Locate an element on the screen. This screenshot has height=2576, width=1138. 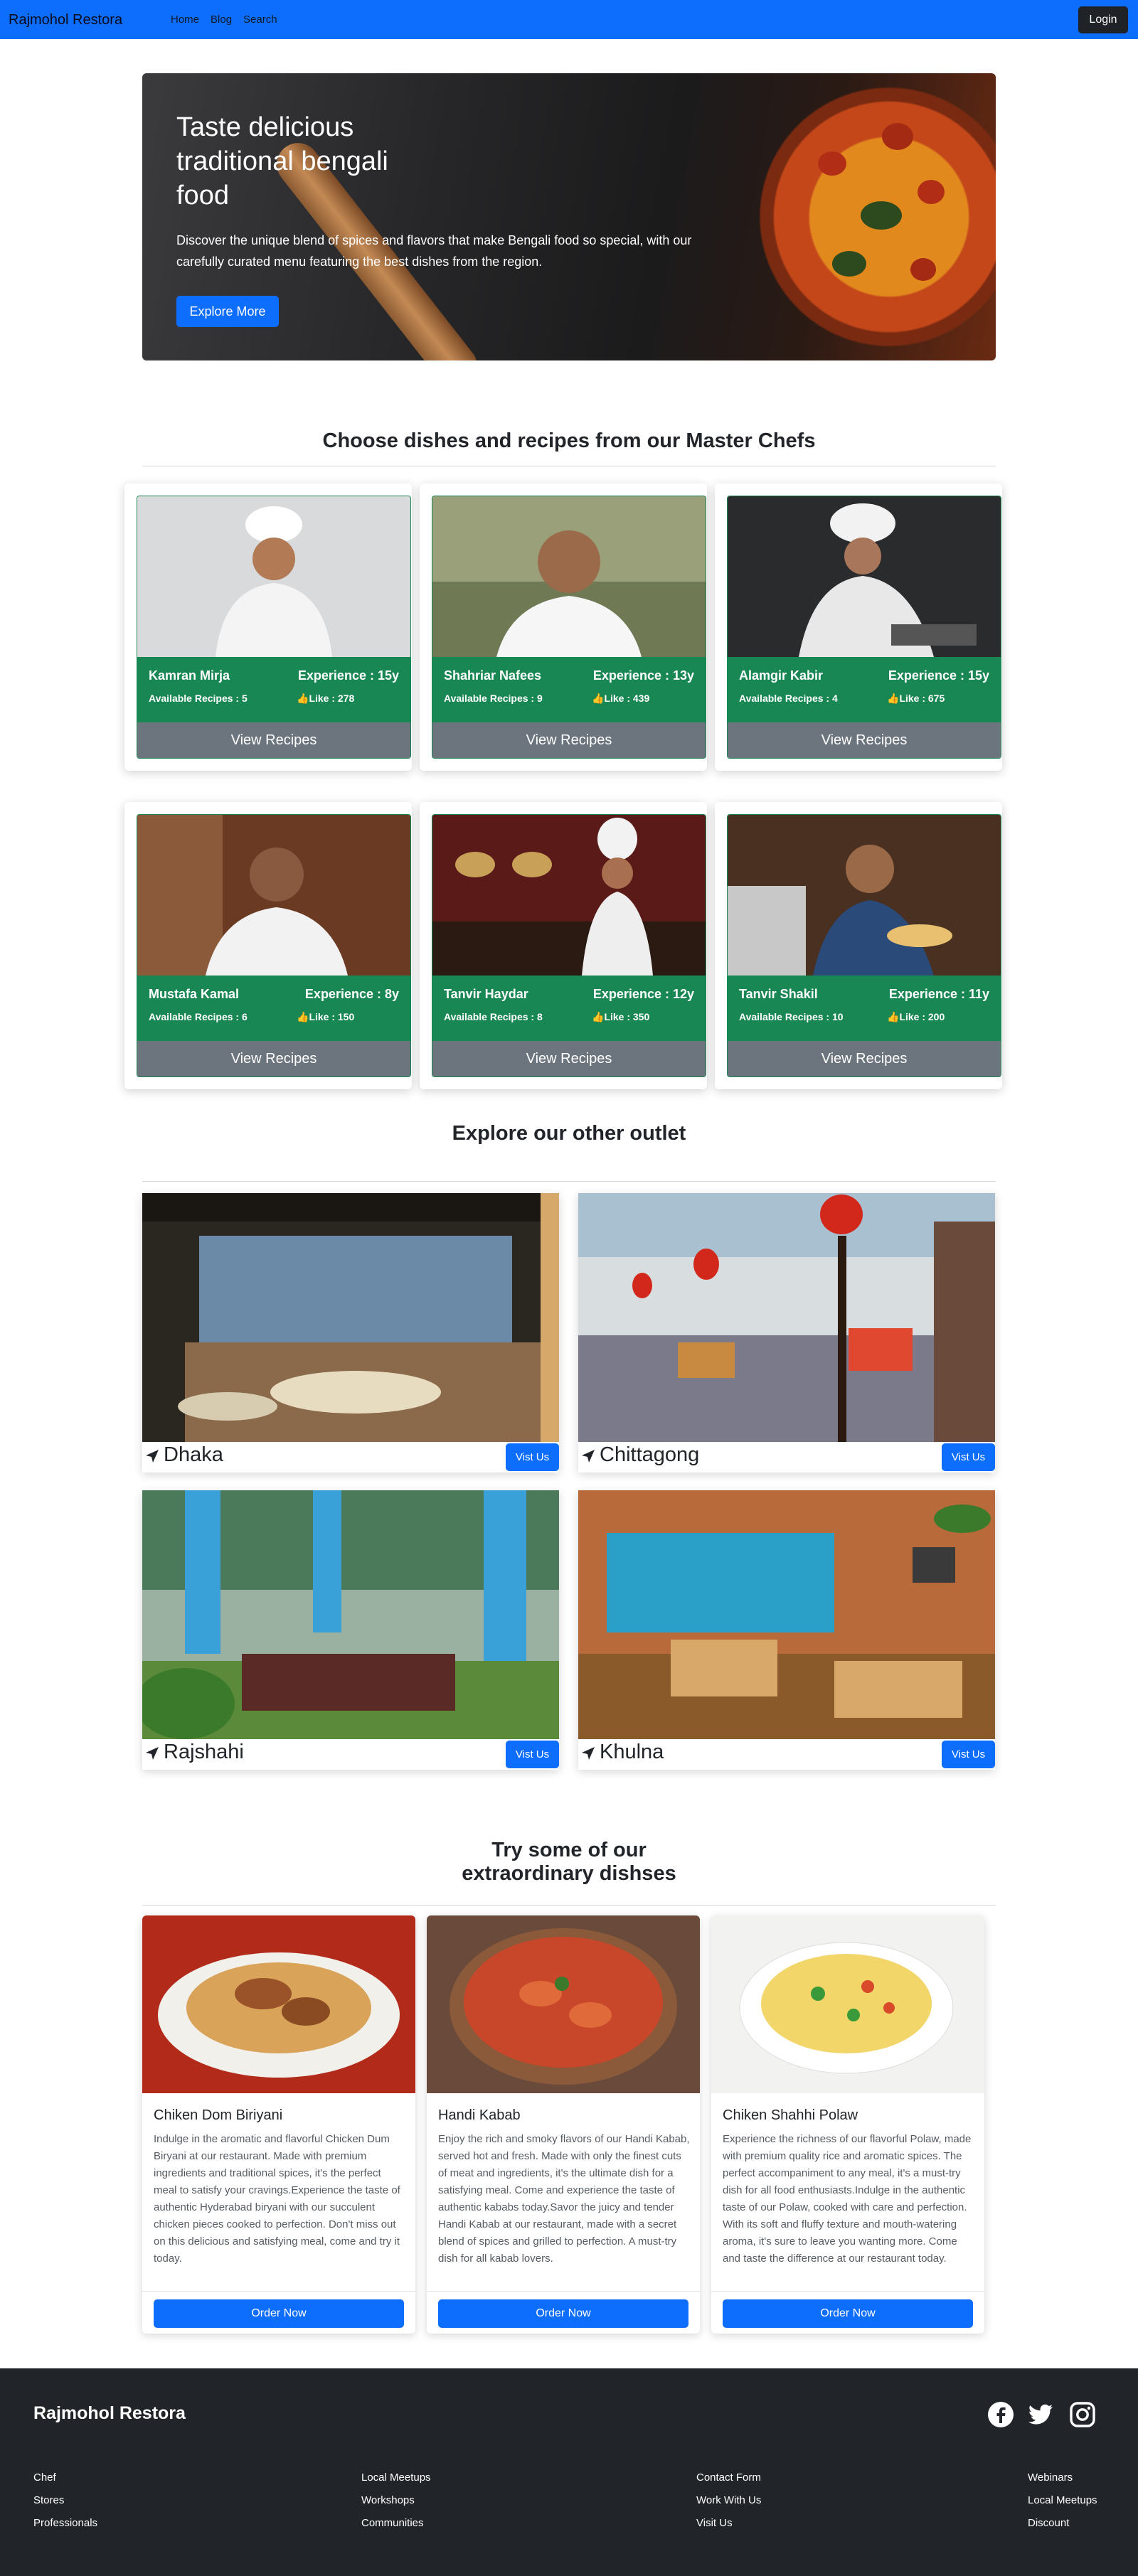
chef-likes: 👍Like : 439 is located at coordinates (621, 698).